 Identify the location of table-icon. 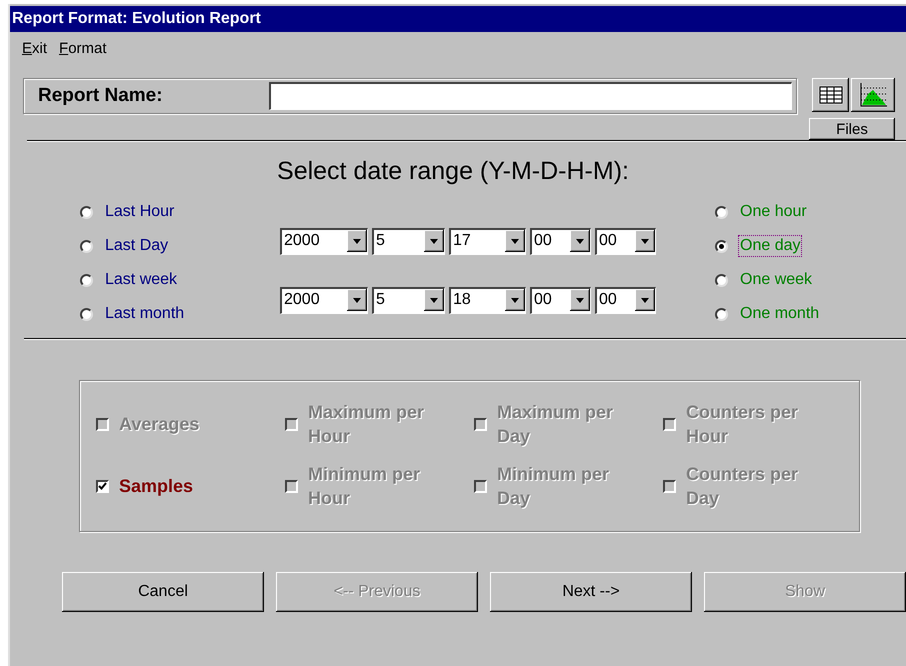
(830, 95).